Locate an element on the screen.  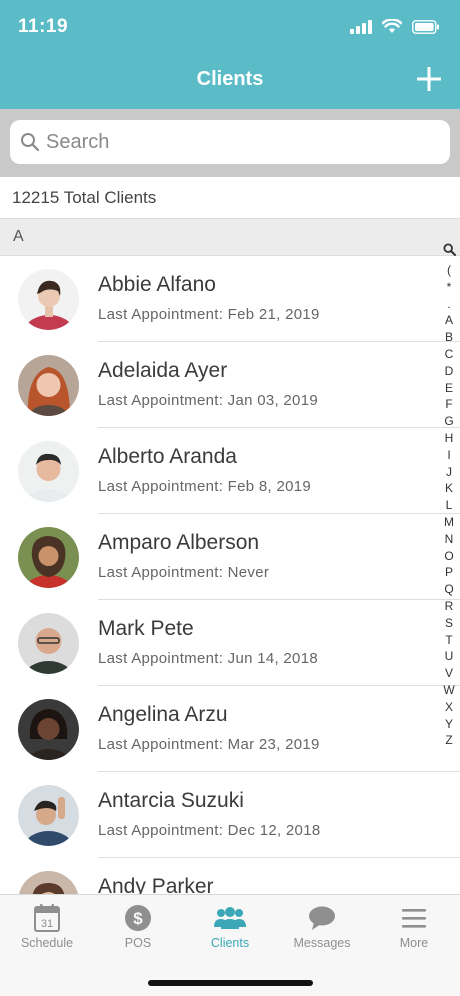
total-clients-row: 12215 Total Clients is located at coordinates (230, 198).